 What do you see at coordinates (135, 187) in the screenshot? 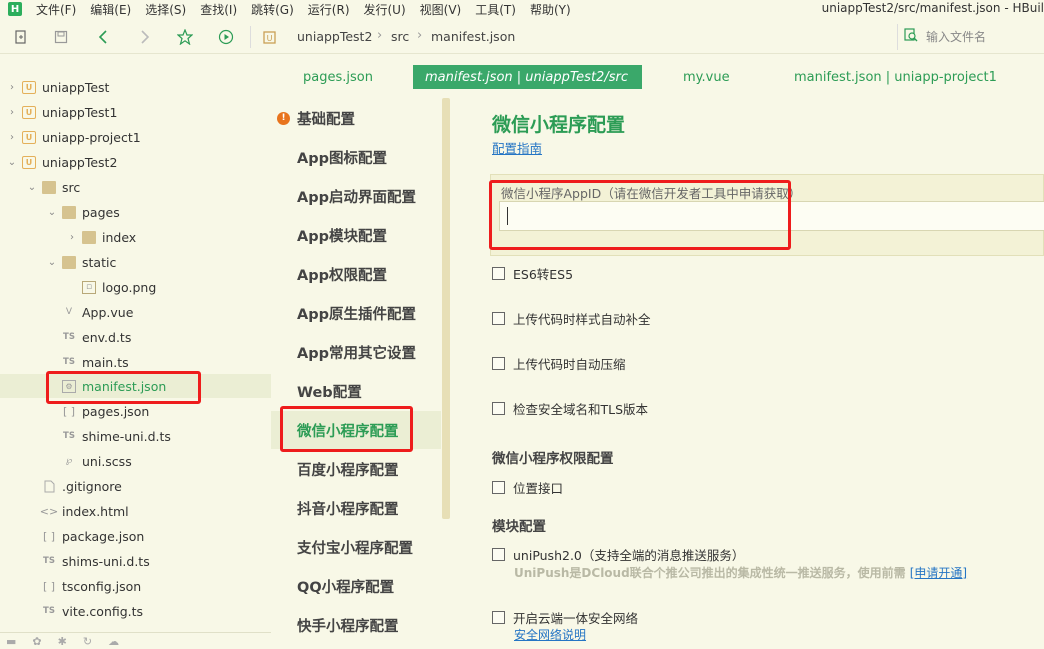
I see `tree-item-src: ⌄ src` at bounding box center [135, 187].